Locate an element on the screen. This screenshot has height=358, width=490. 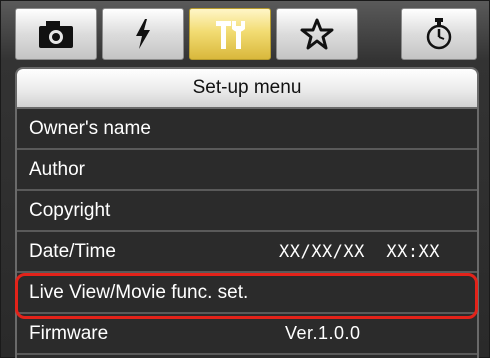
menu-item-label: Date/Time is located at coordinates (72, 251).